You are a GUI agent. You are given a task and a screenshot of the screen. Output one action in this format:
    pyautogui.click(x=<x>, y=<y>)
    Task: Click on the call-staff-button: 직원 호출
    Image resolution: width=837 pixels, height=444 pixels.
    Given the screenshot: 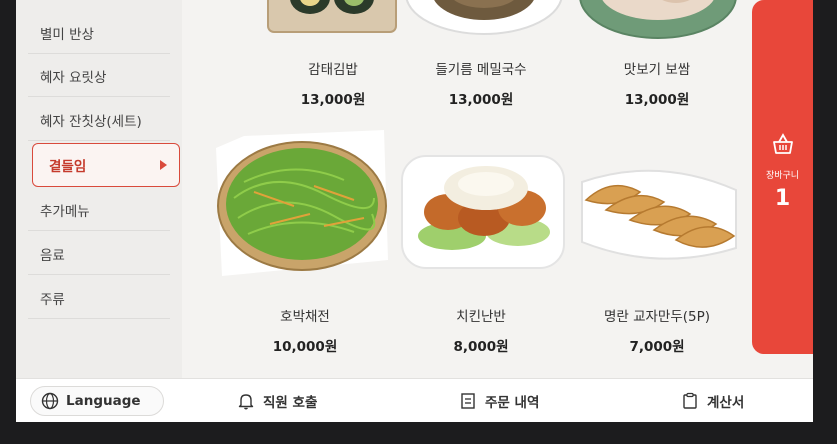 What is the action you would take?
    pyautogui.click(x=277, y=400)
    